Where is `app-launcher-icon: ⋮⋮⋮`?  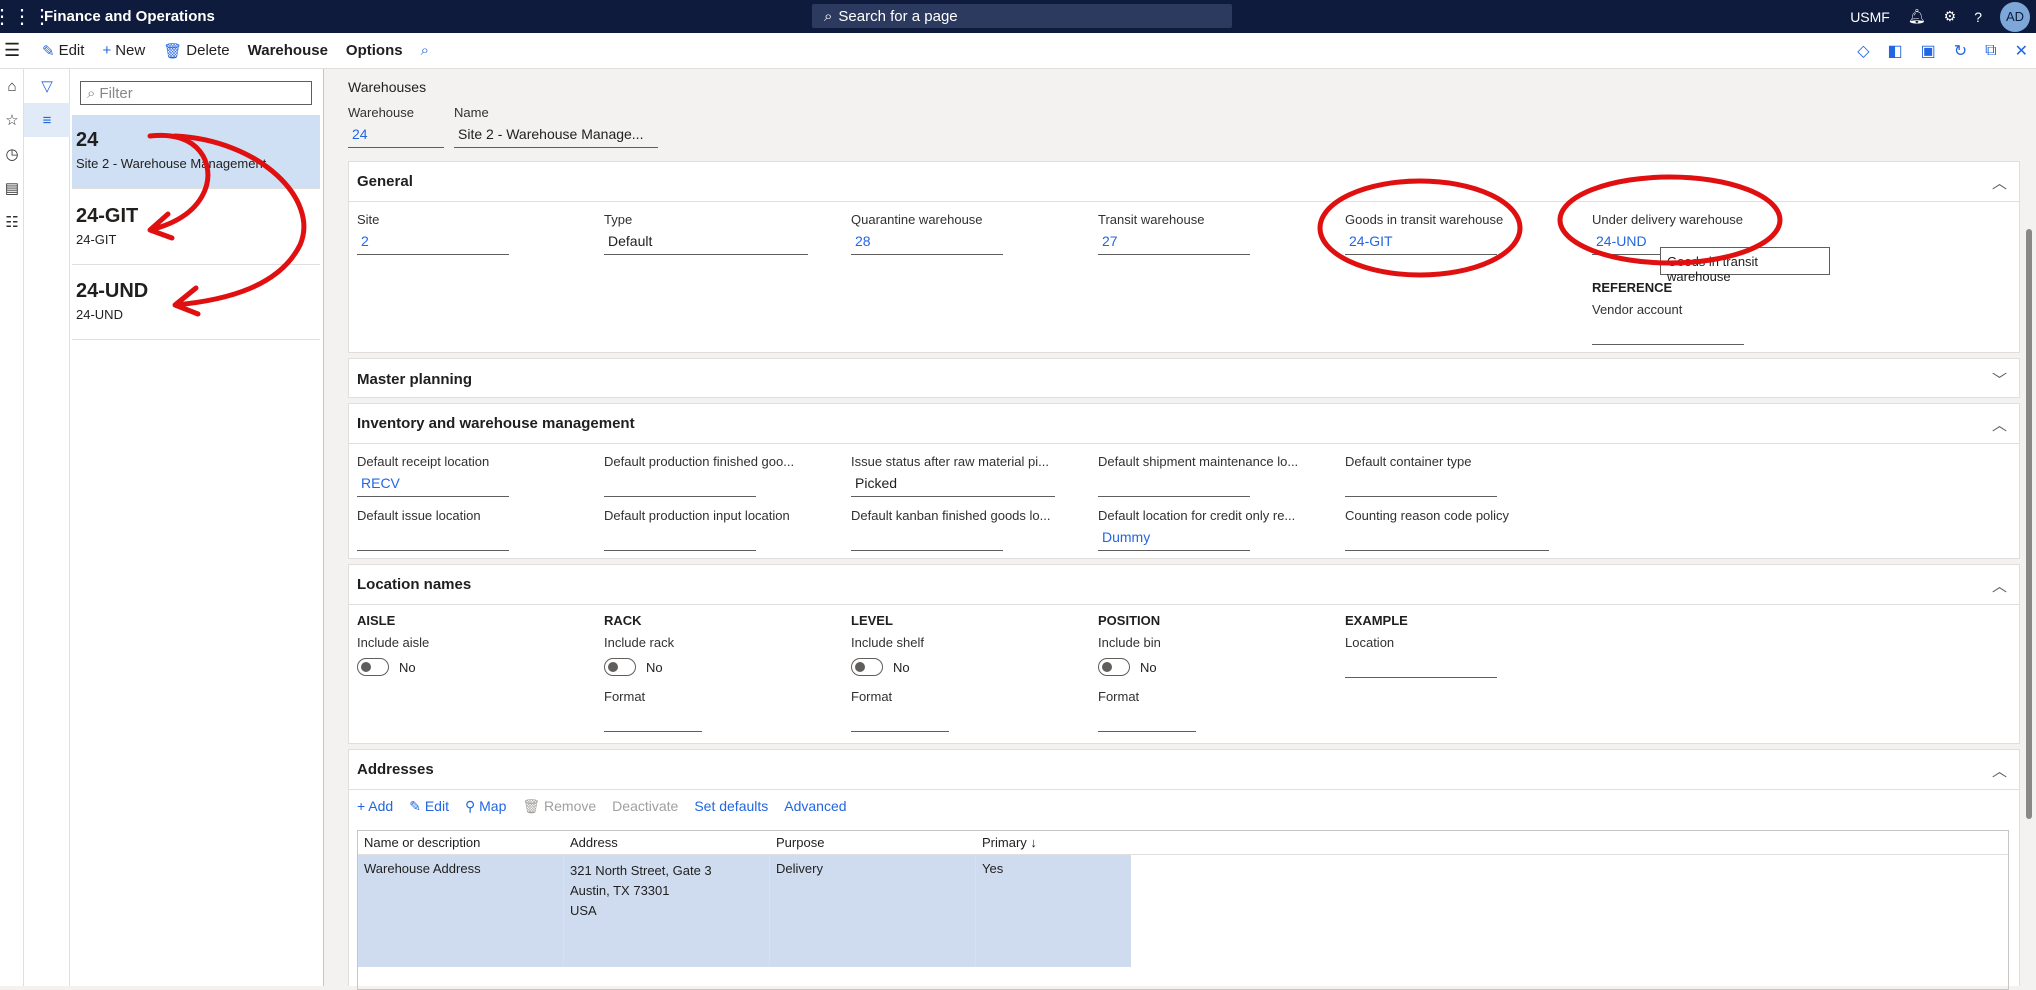 app-launcher-icon: ⋮⋮⋮ is located at coordinates (26, 16).